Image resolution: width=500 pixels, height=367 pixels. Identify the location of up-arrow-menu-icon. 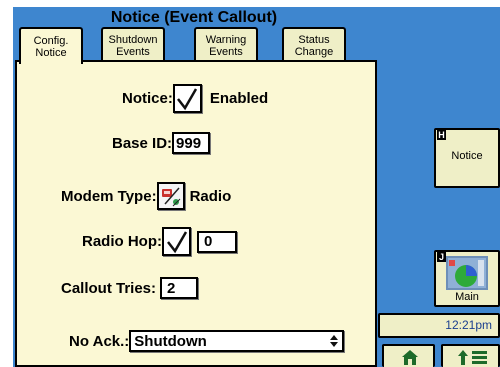
(472, 357).